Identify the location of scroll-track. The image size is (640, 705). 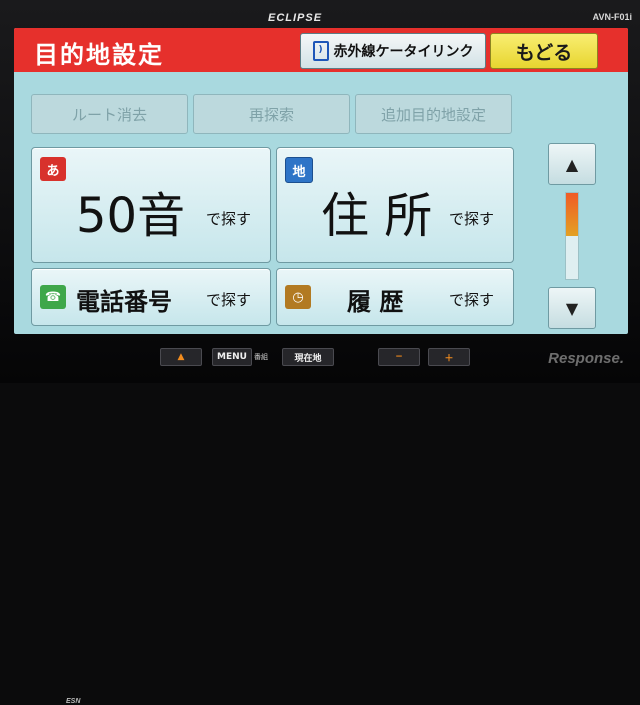
(572, 236).